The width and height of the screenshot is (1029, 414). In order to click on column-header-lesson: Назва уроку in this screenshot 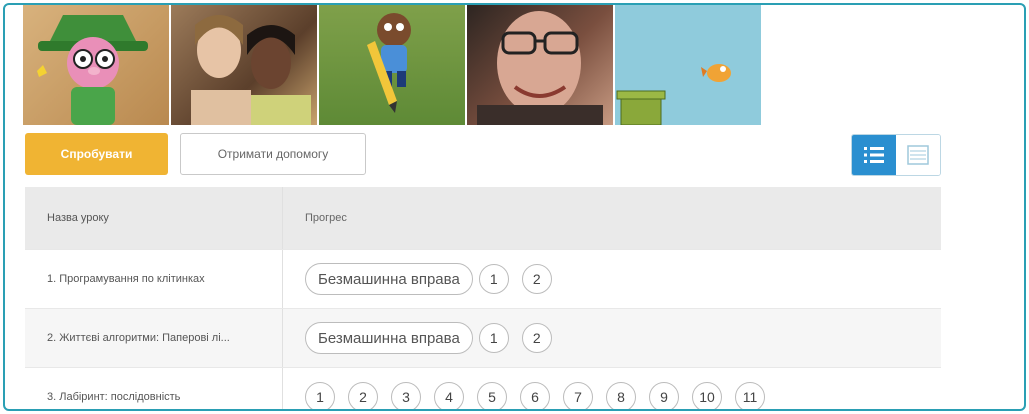, I will do `click(154, 218)`.